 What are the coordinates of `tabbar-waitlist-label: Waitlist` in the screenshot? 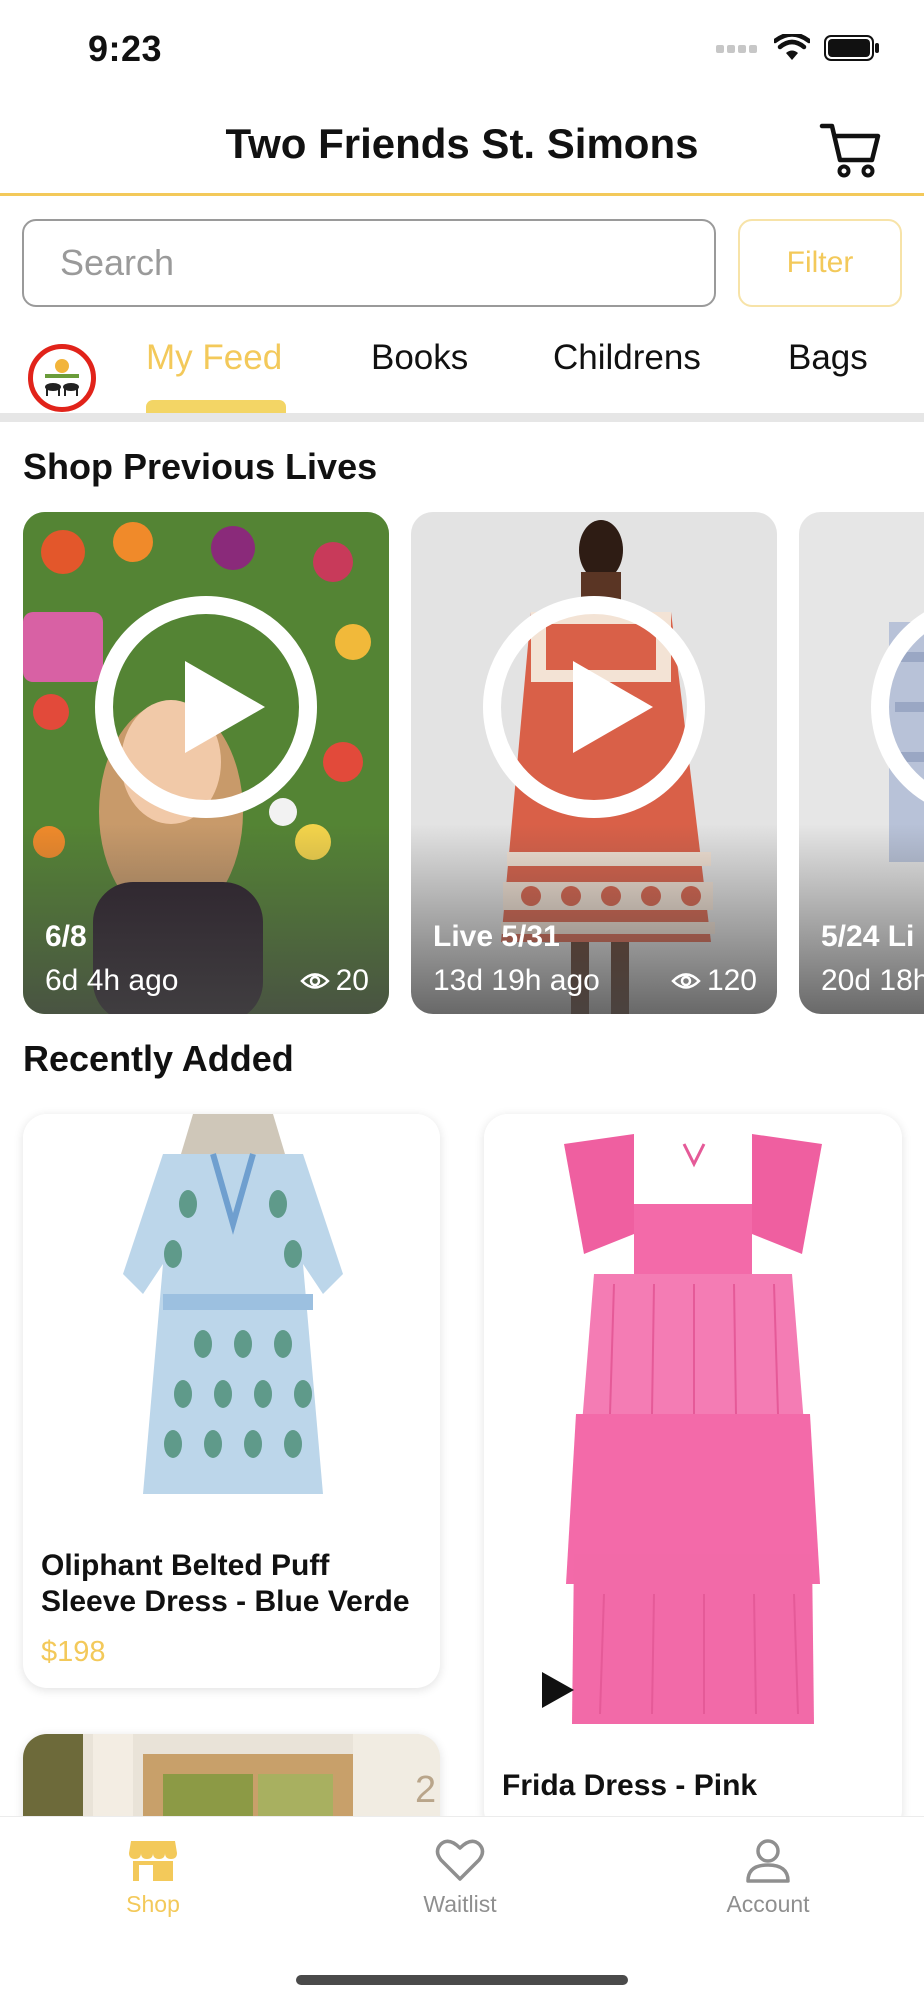 It's located at (460, 1904).